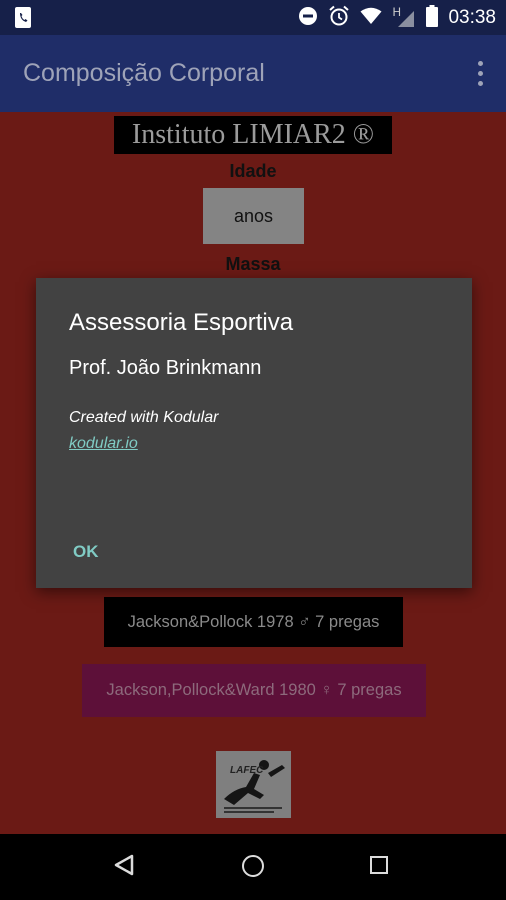 The image size is (506, 900). What do you see at coordinates (165, 368) in the screenshot?
I see `dialog-subtitle: Prof. João Brinkmann` at bounding box center [165, 368].